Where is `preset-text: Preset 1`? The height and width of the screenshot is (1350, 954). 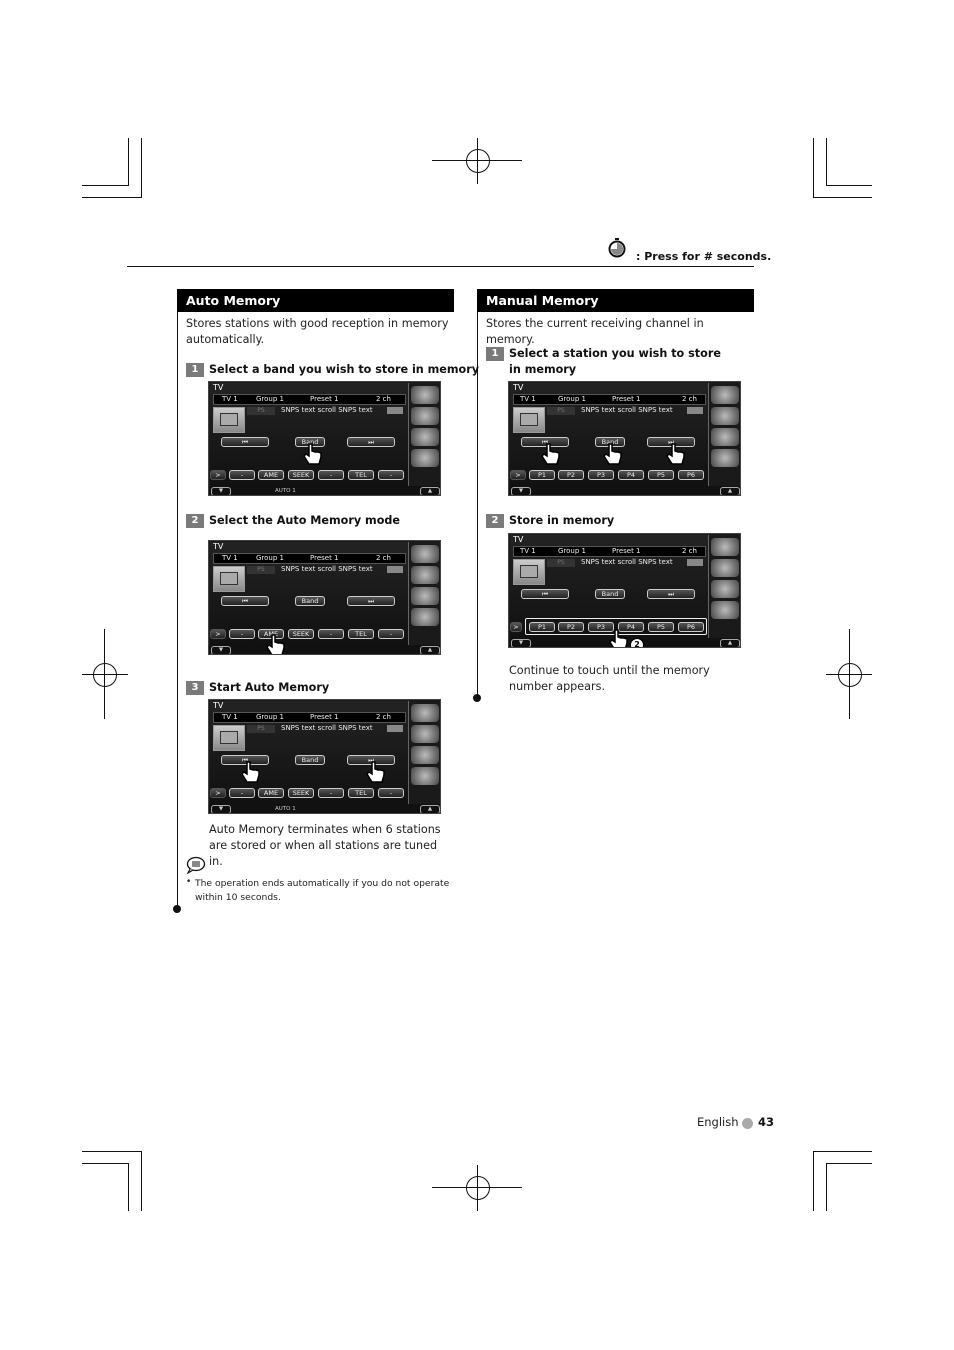 preset-text: Preset 1 is located at coordinates (324, 717).